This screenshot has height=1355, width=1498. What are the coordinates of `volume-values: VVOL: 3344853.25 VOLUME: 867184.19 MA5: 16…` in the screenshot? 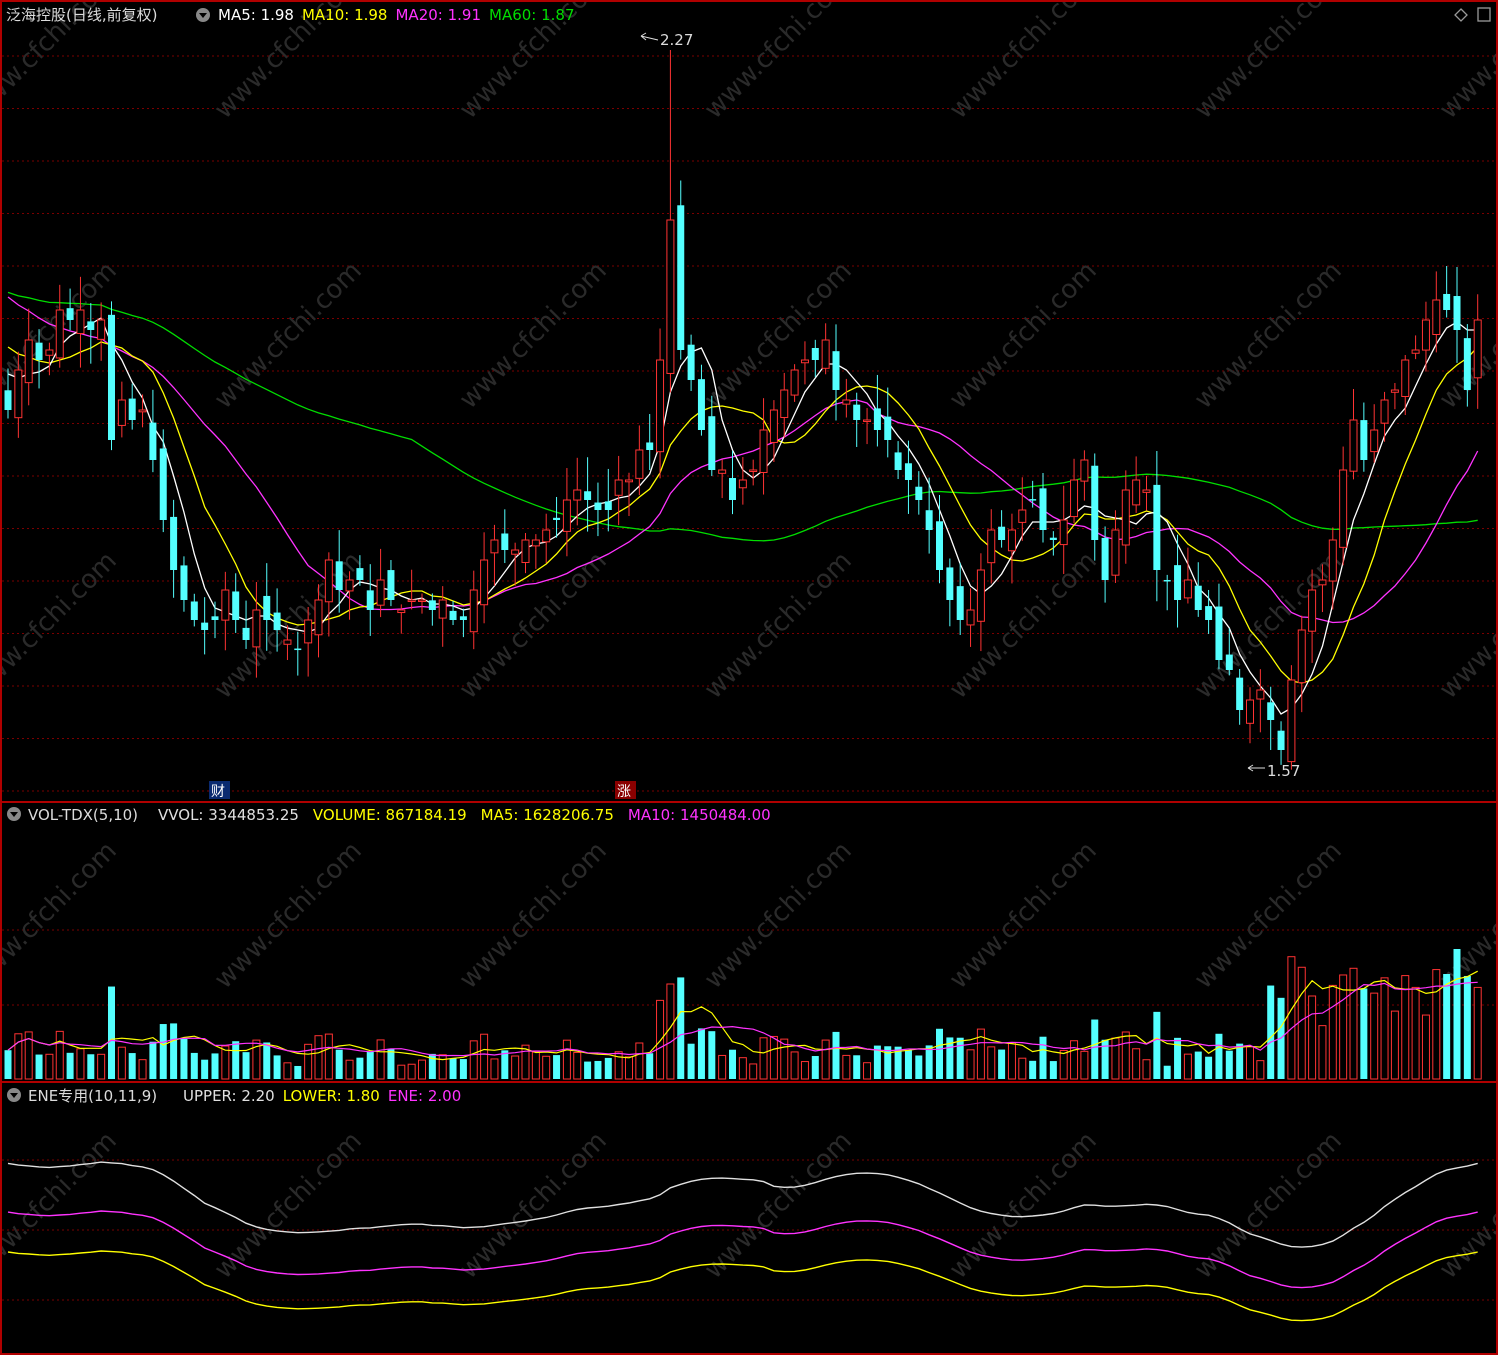 It's located at (464, 815).